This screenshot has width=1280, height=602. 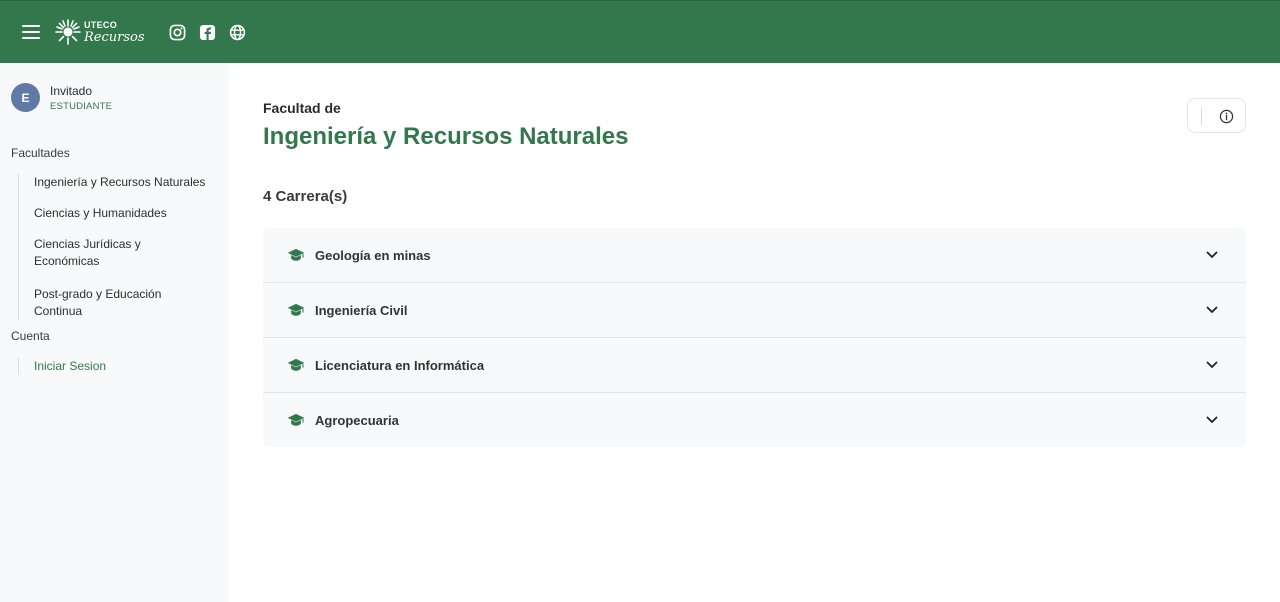 What do you see at coordinates (357, 420) in the screenshot?
I see `career-label: Agropecuaria` at bounding box center [357, 420].